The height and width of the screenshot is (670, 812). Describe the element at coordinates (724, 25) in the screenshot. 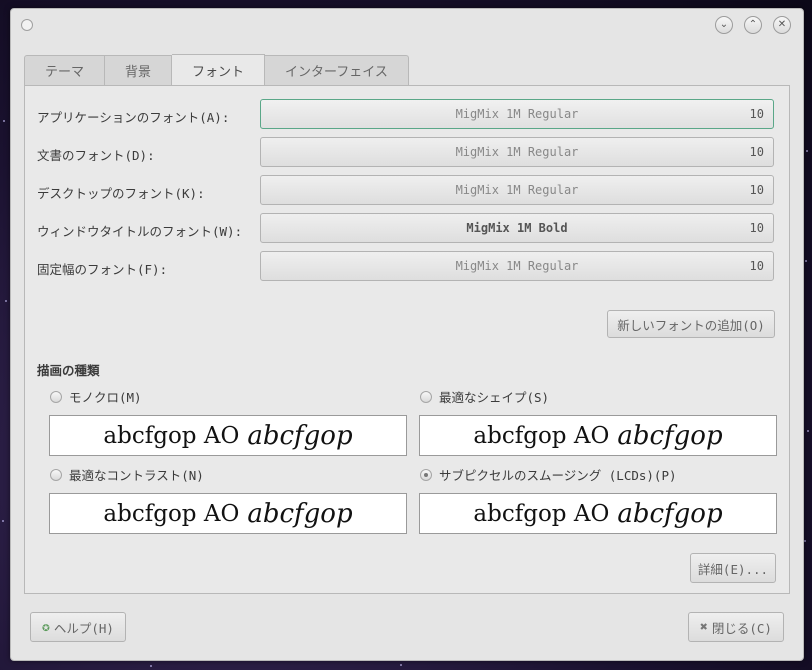

I see `chevron-down-icon: ⌄` at that location.